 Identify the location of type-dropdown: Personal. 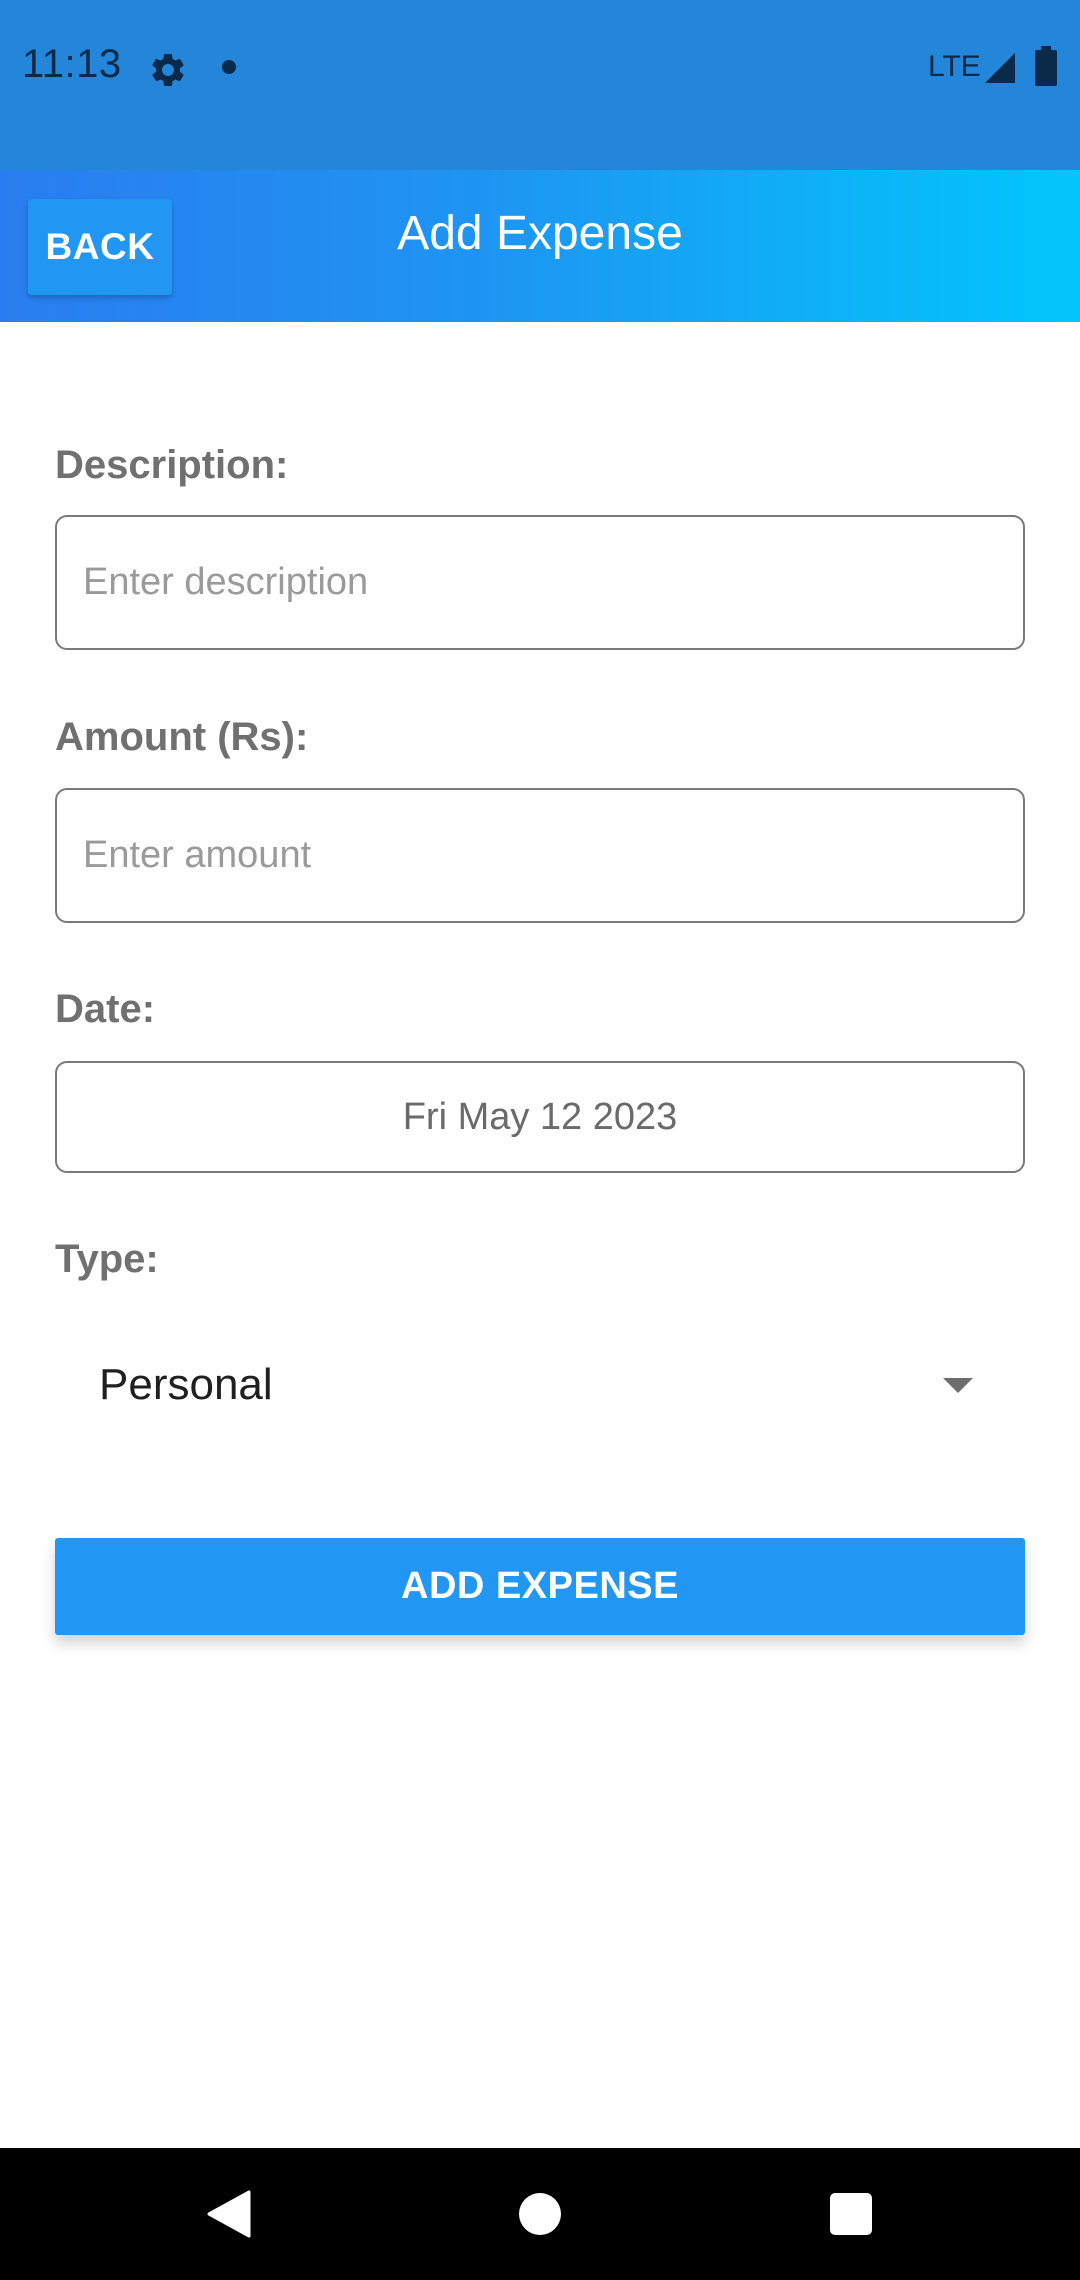
(540, 1385).